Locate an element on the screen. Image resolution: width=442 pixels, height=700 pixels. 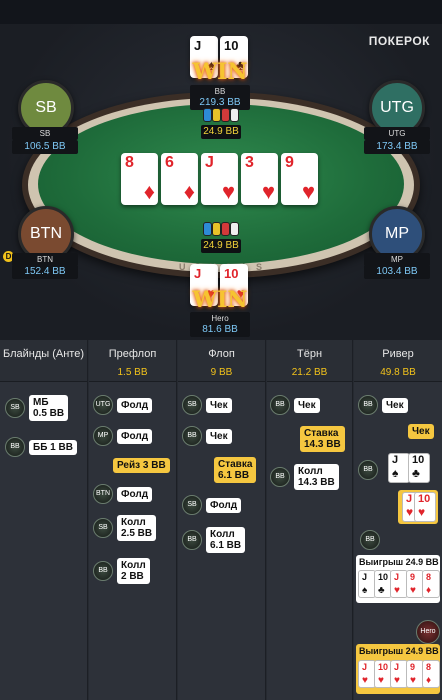
mp-stack: 103.4 BB is located at coordinates (397, 272).